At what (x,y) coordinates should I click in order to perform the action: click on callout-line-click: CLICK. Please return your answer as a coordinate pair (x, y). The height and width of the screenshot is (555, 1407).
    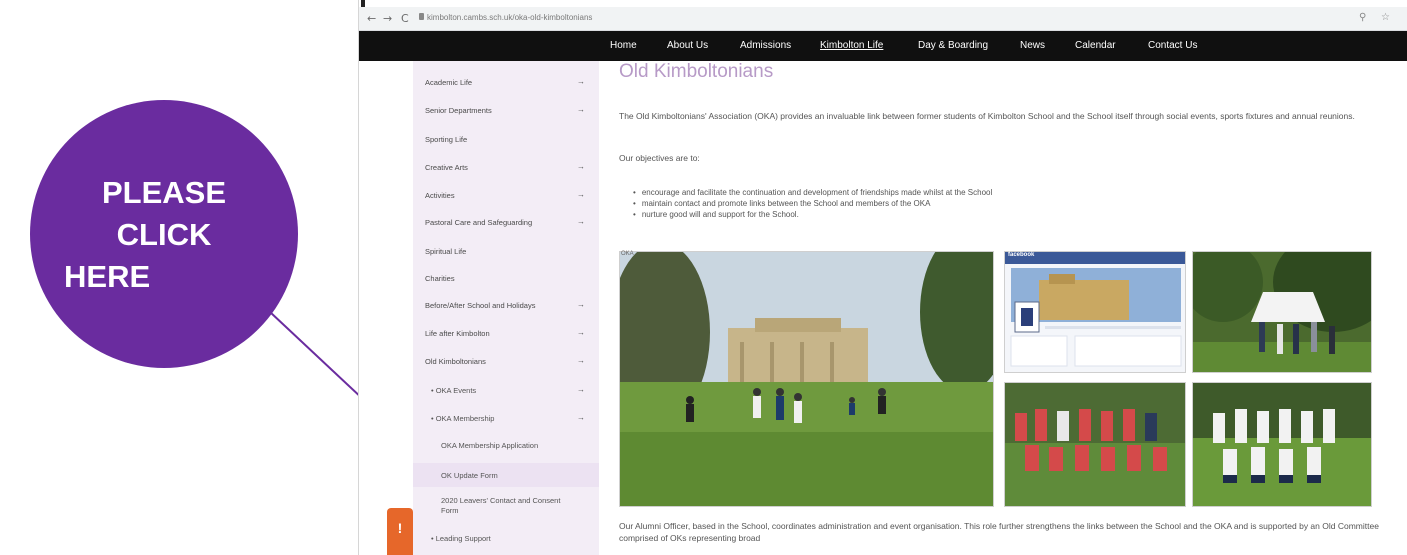
    Looking at the image, I should click on (164, 234).